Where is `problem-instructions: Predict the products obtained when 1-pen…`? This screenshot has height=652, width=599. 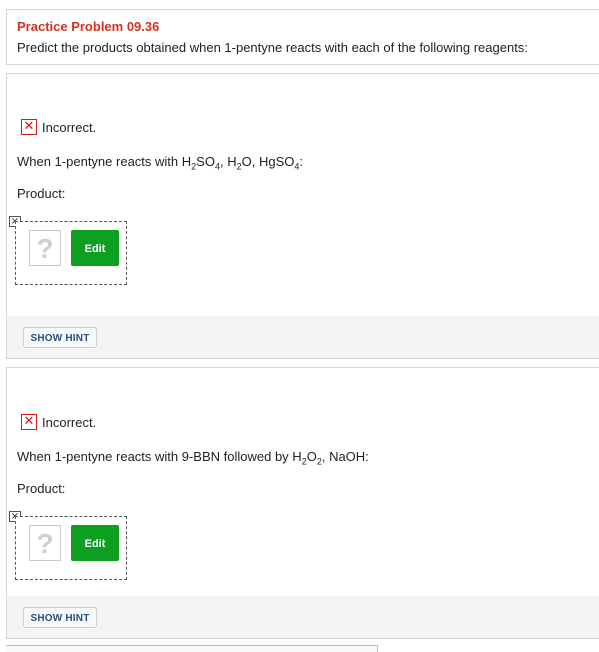
problem-instructions: Predict the products obtained when 1-pen… is located at coordinates (272, 47).